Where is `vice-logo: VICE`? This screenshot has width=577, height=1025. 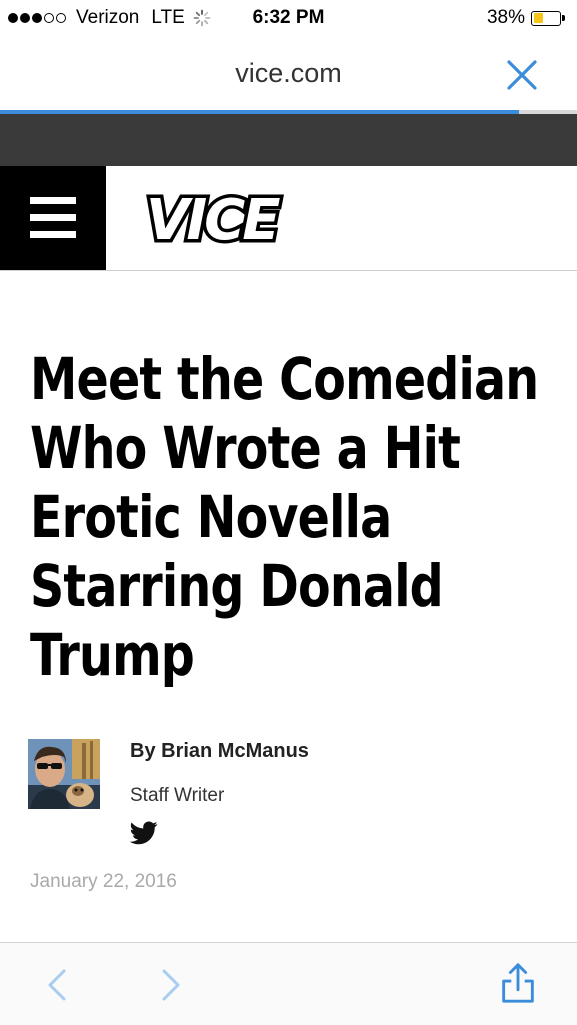
vice-logo: VICE is located at coordinates (242, 218).